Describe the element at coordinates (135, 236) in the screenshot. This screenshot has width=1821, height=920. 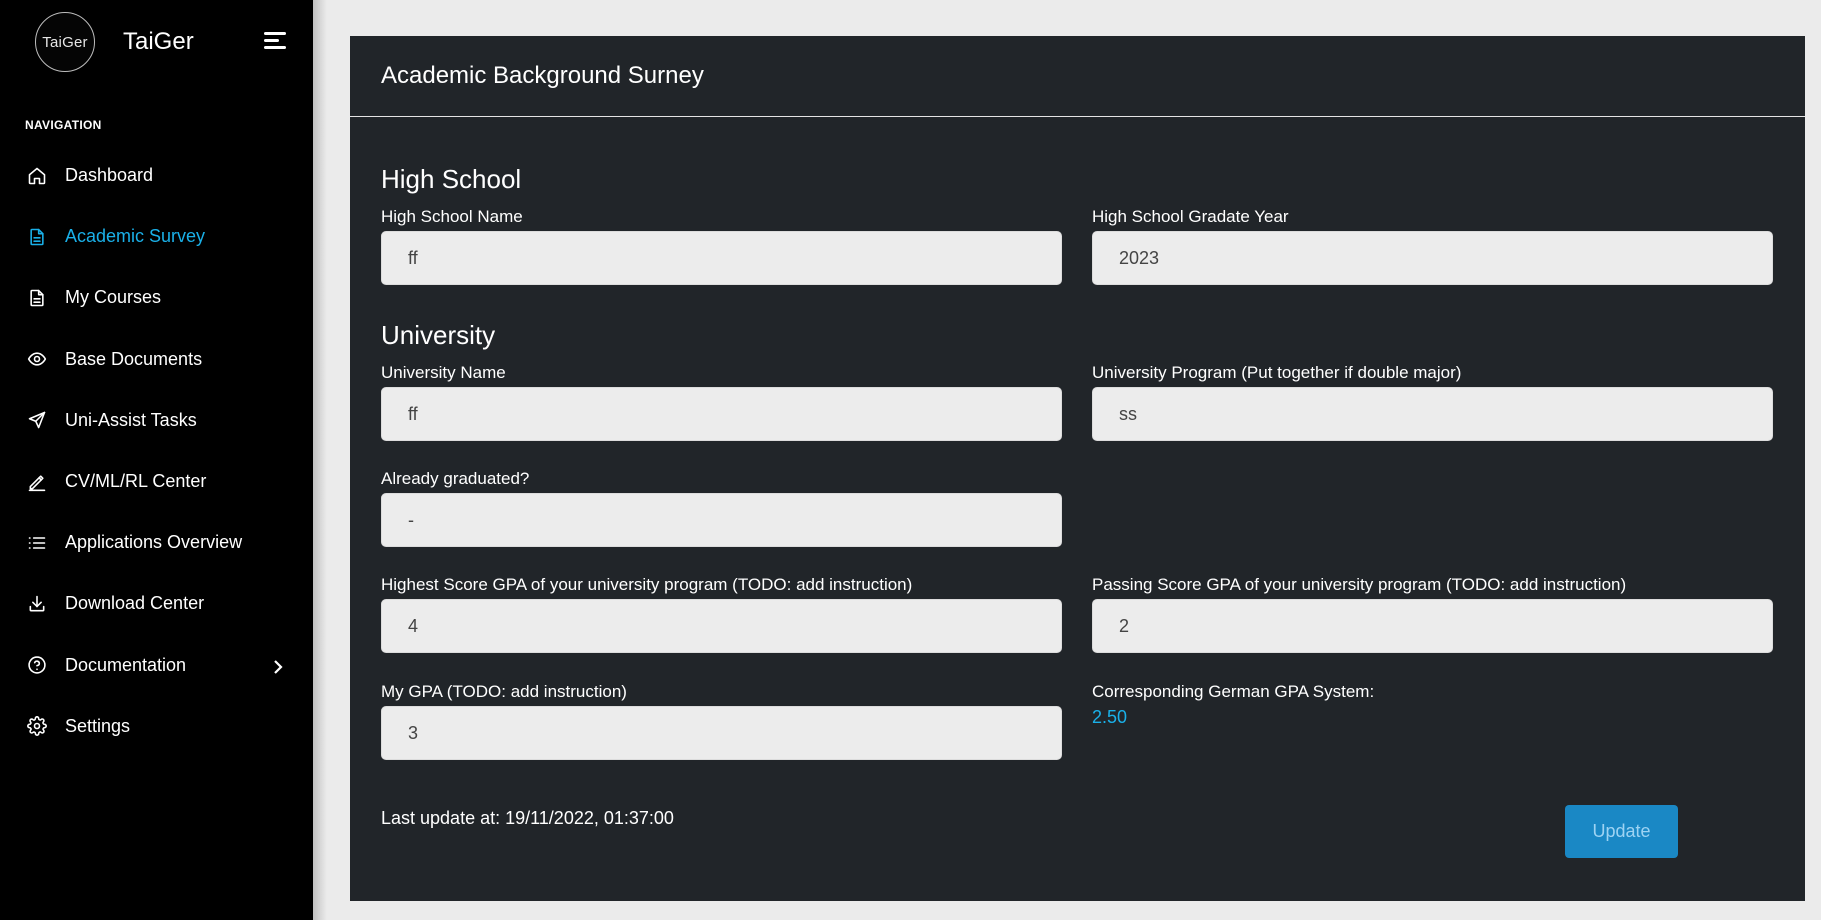
I see `sidebar-item-label: Academic Survey` at that location.